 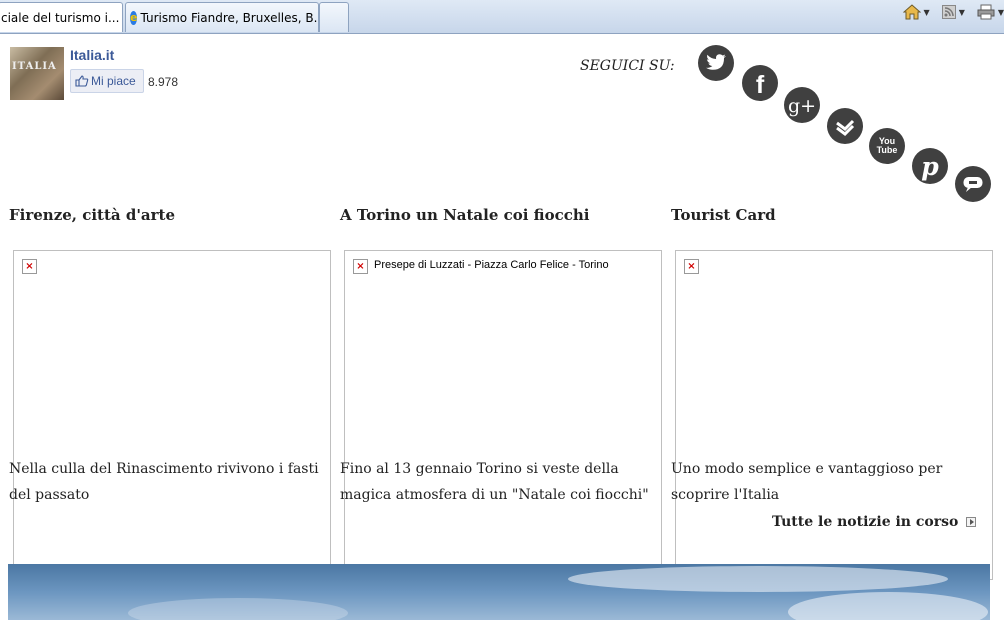 What do you see at coordinates (716, 63) in the screenshot?
I see `twitter-icon` at bounding box center [716, 63].